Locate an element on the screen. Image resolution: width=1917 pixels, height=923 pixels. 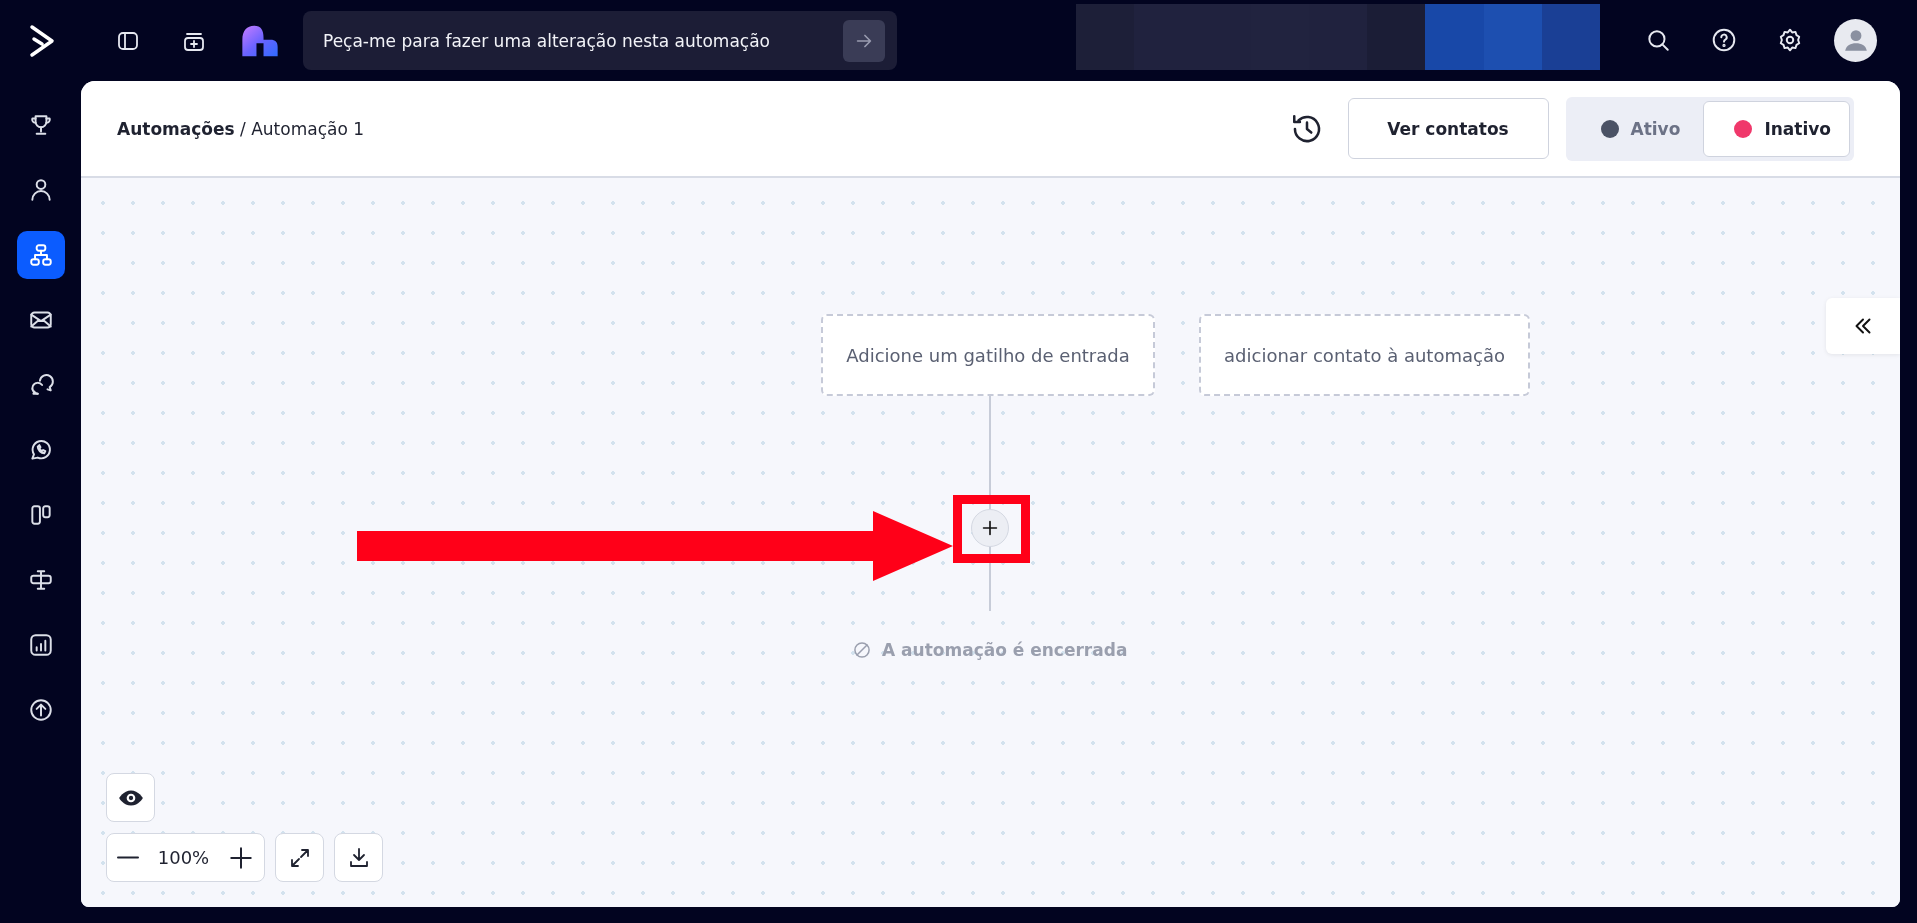
end-label: A automação é encerrada is located at coordinates (1005, 650).